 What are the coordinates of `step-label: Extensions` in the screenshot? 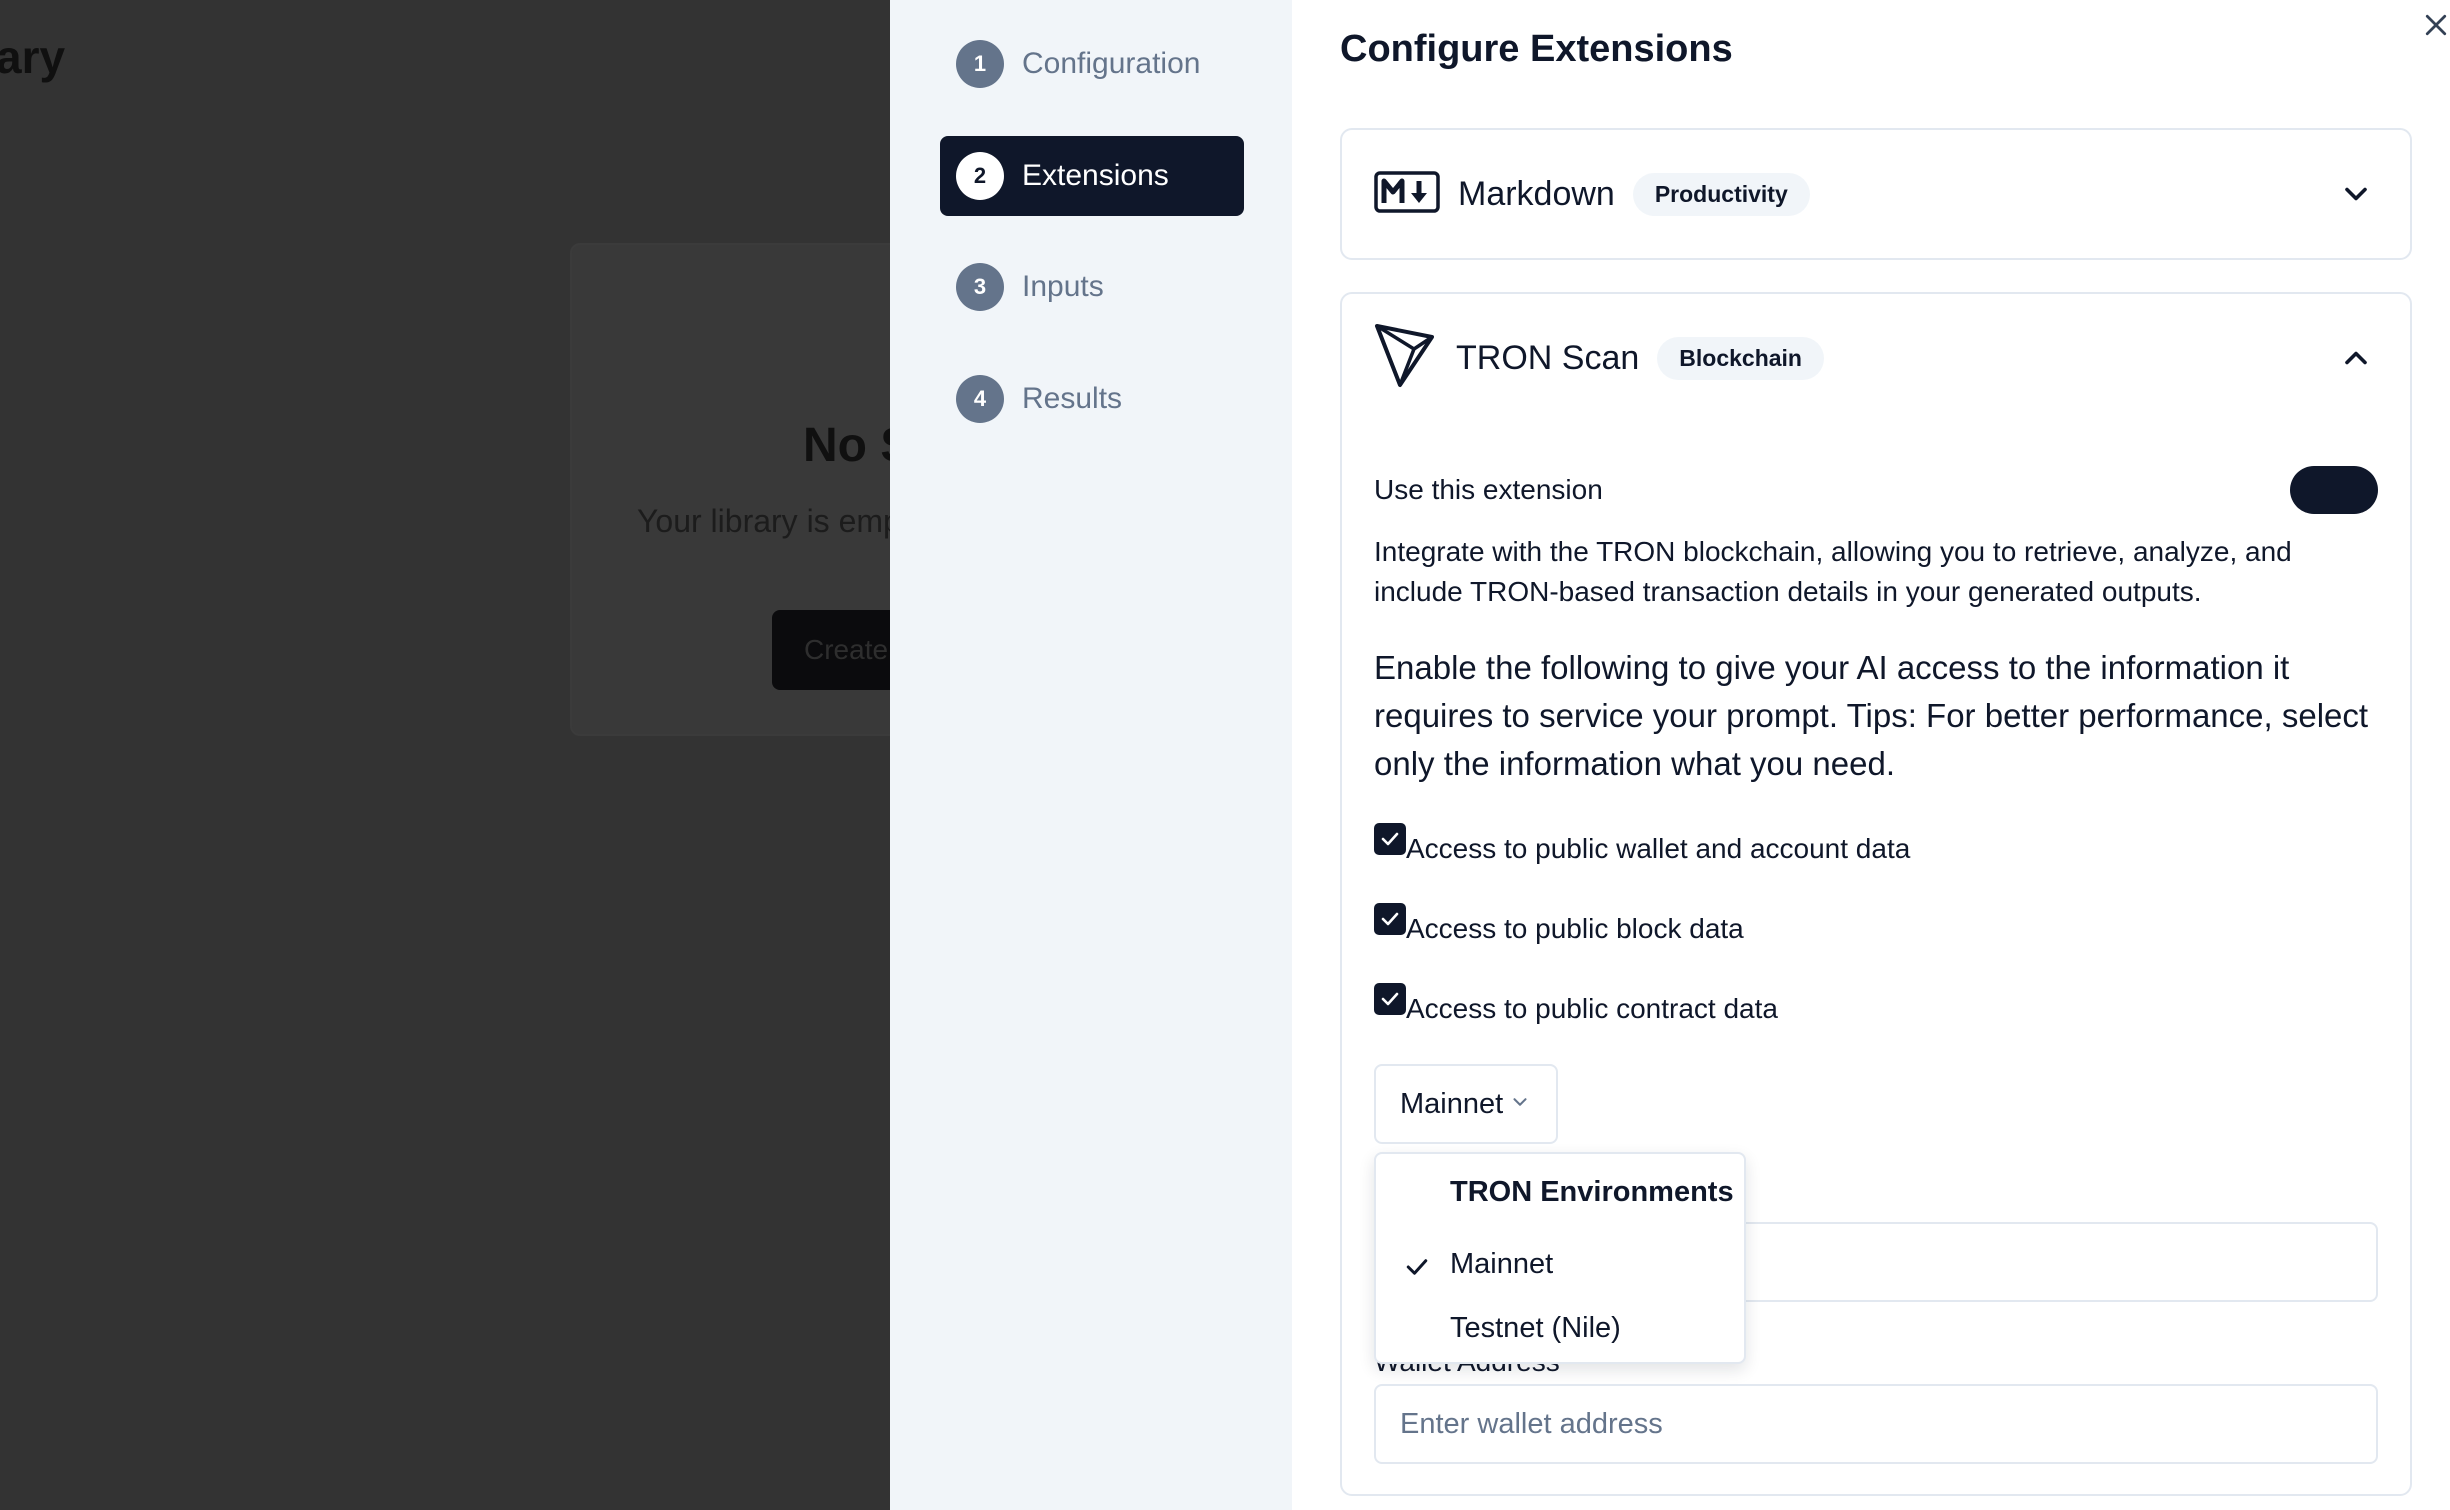 It's located at (1095, 175).